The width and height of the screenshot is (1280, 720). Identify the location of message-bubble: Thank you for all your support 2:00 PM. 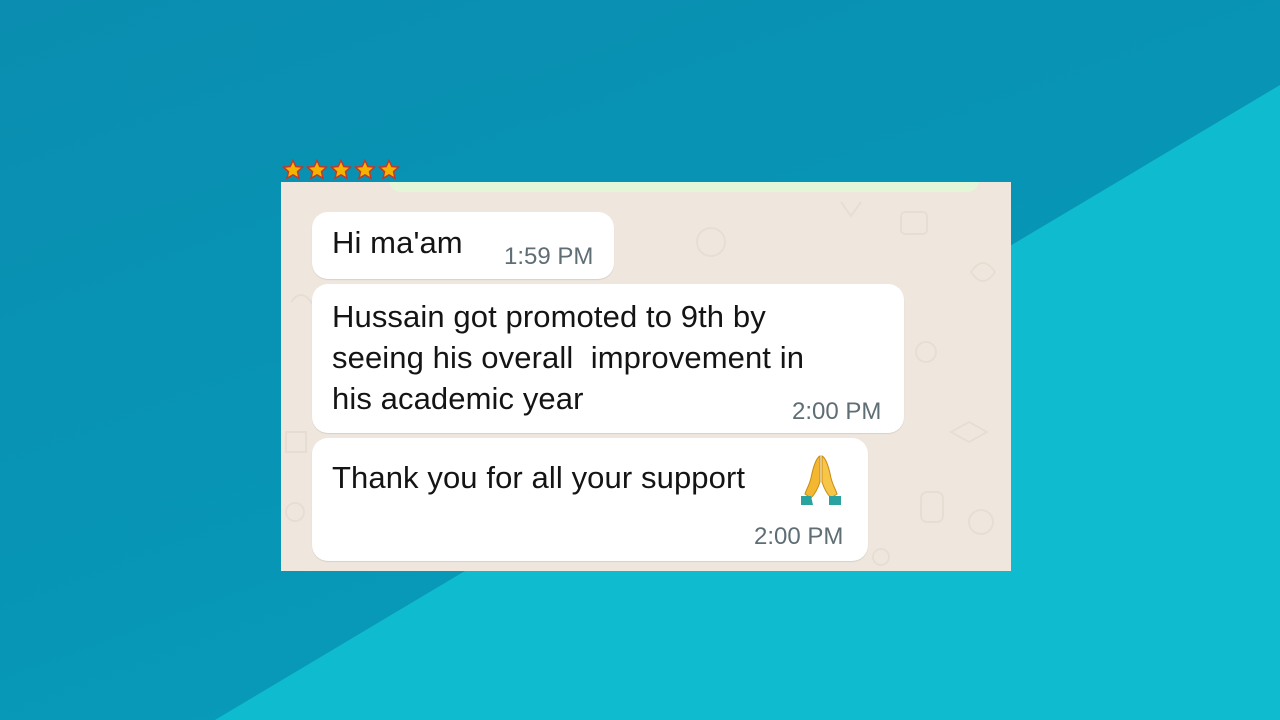
(590, 499).